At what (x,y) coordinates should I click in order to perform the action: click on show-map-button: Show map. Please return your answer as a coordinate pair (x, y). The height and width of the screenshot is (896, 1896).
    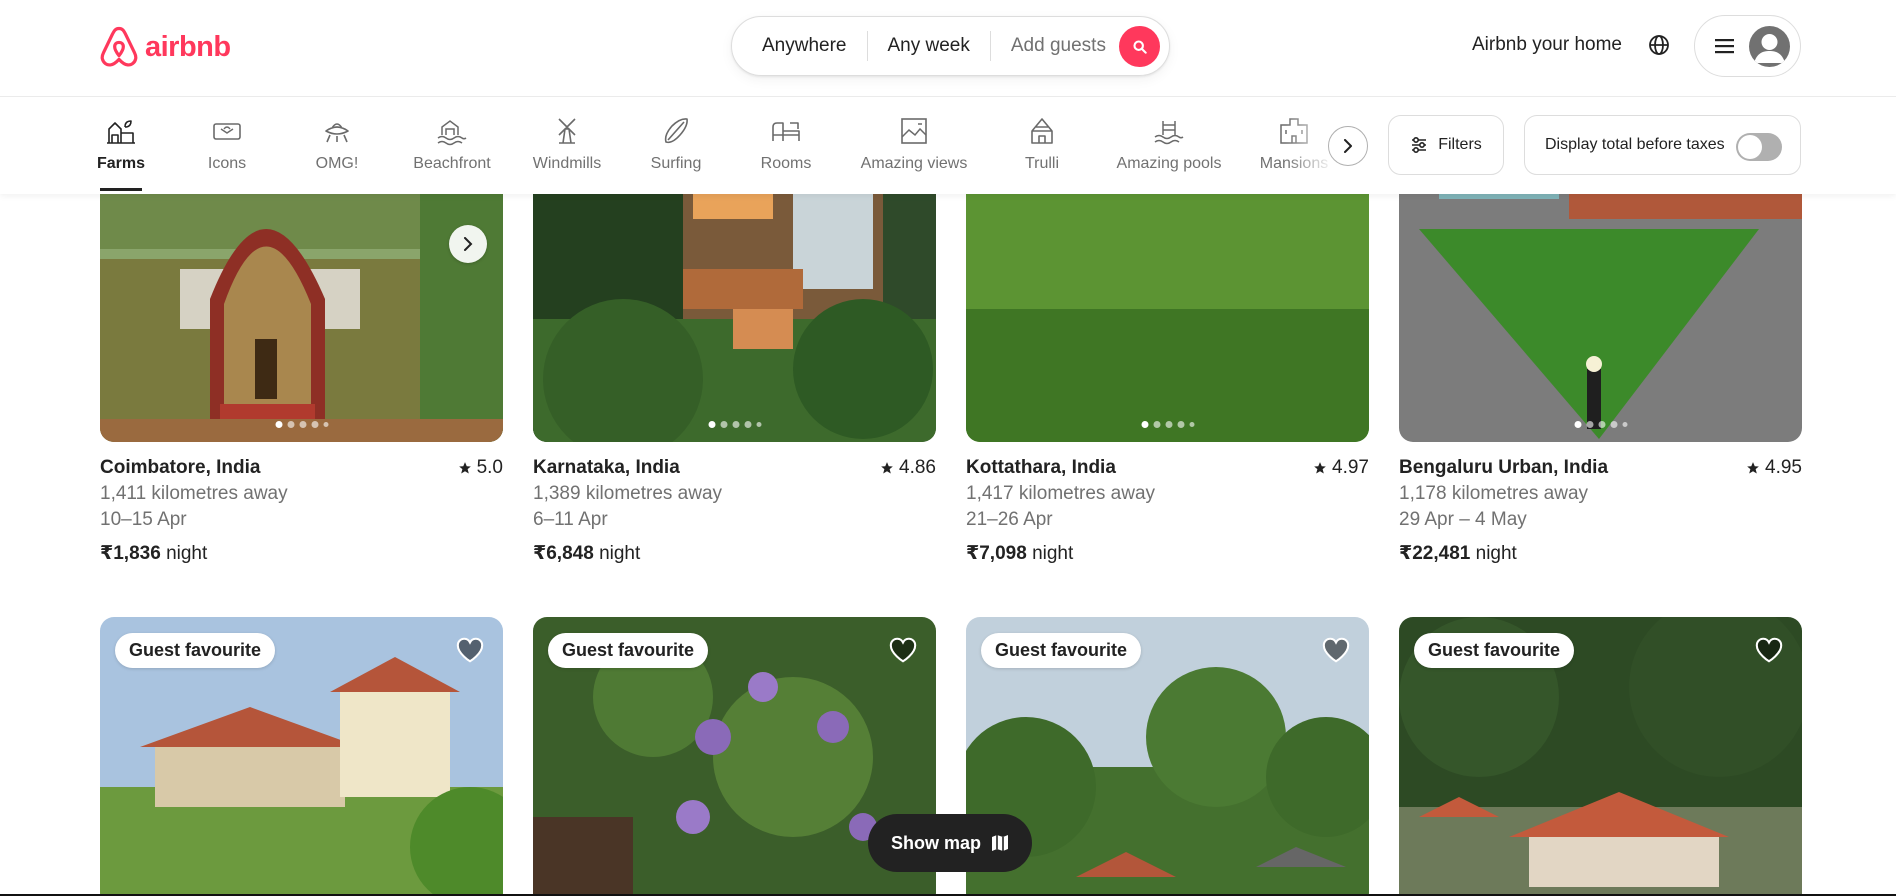
    Looking at the image, I should click on (950, 843).